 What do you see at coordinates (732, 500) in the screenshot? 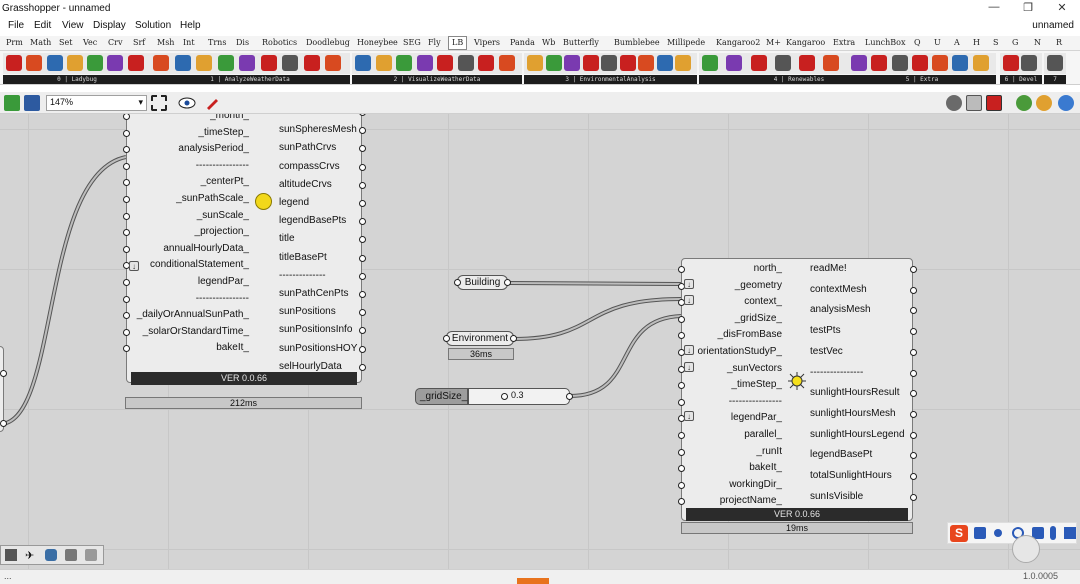
I see `input-port: projectName_` at bounding box center [732, 500].